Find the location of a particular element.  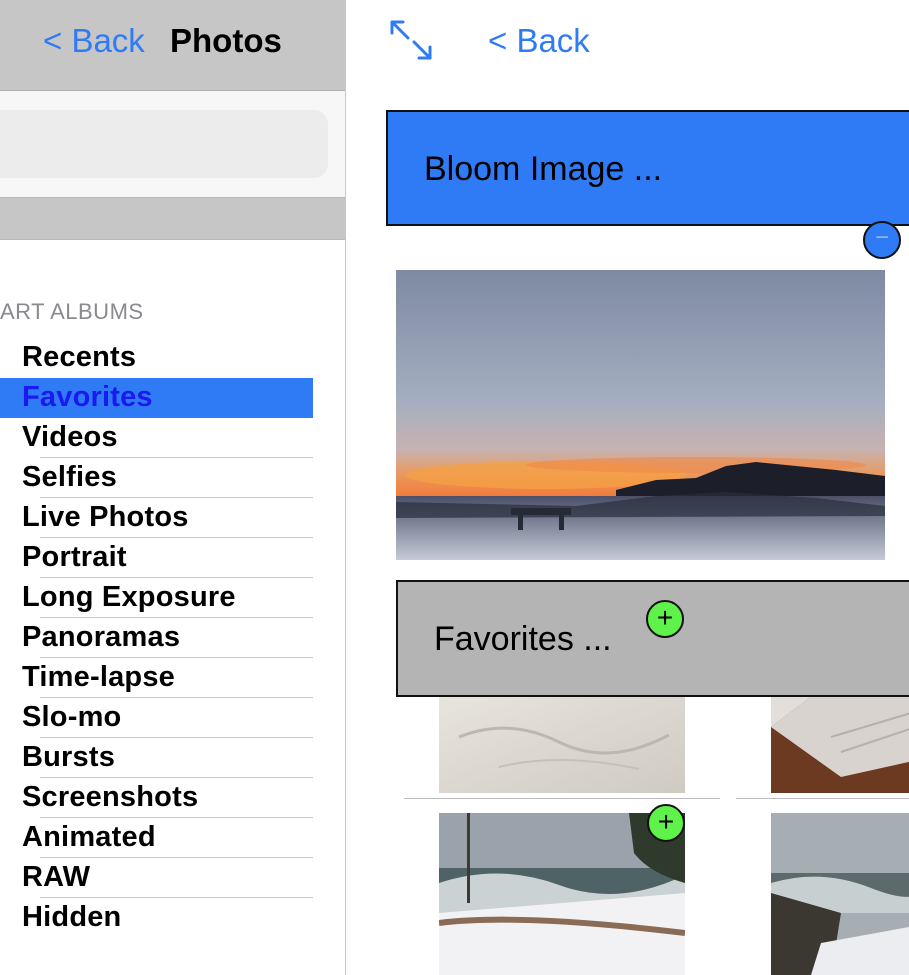

collapse-button: − is located at coordinates (882, 240).